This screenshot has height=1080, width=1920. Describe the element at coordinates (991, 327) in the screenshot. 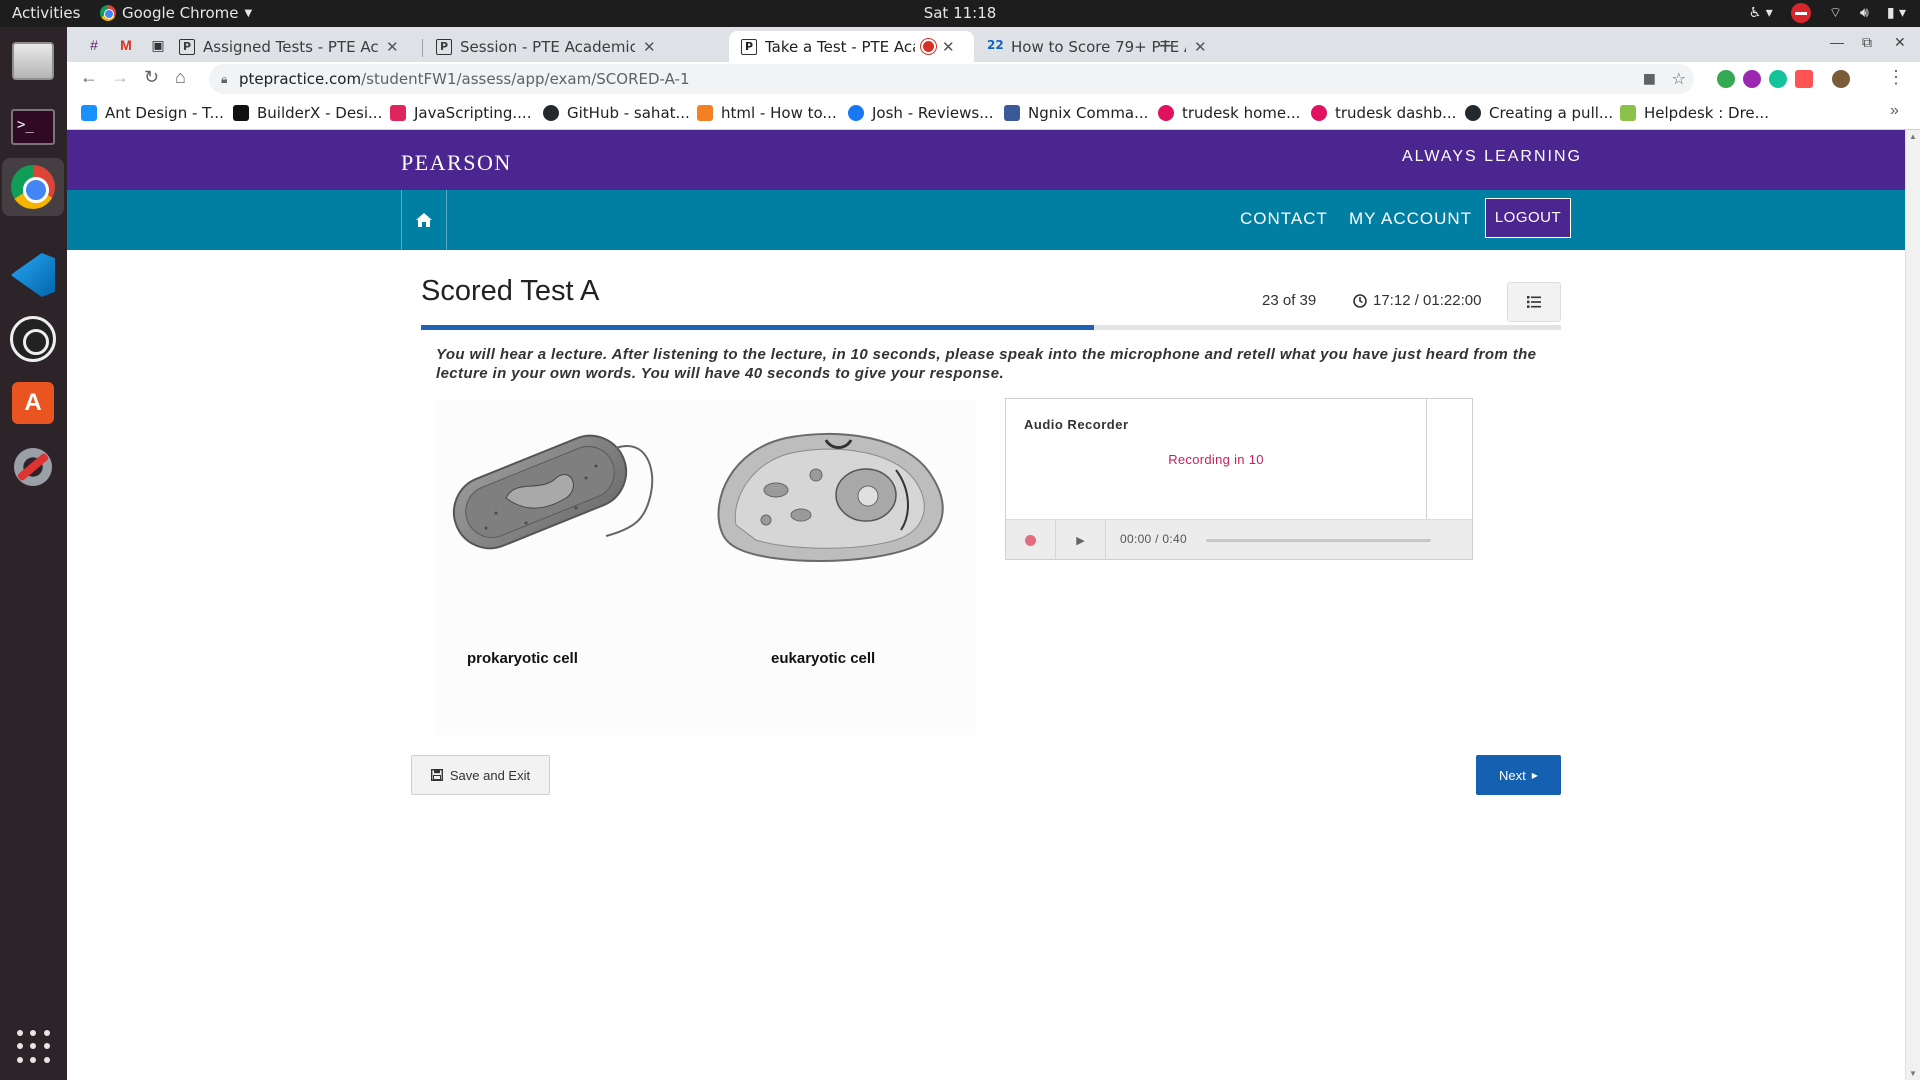

I see `exam-progress-bar` at that location.